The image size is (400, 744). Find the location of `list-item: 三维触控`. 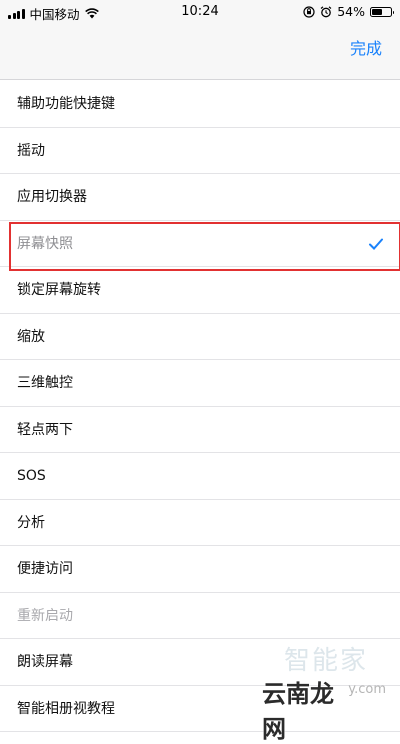

list-item: 三维触控 is located at coordinates (200, 383).